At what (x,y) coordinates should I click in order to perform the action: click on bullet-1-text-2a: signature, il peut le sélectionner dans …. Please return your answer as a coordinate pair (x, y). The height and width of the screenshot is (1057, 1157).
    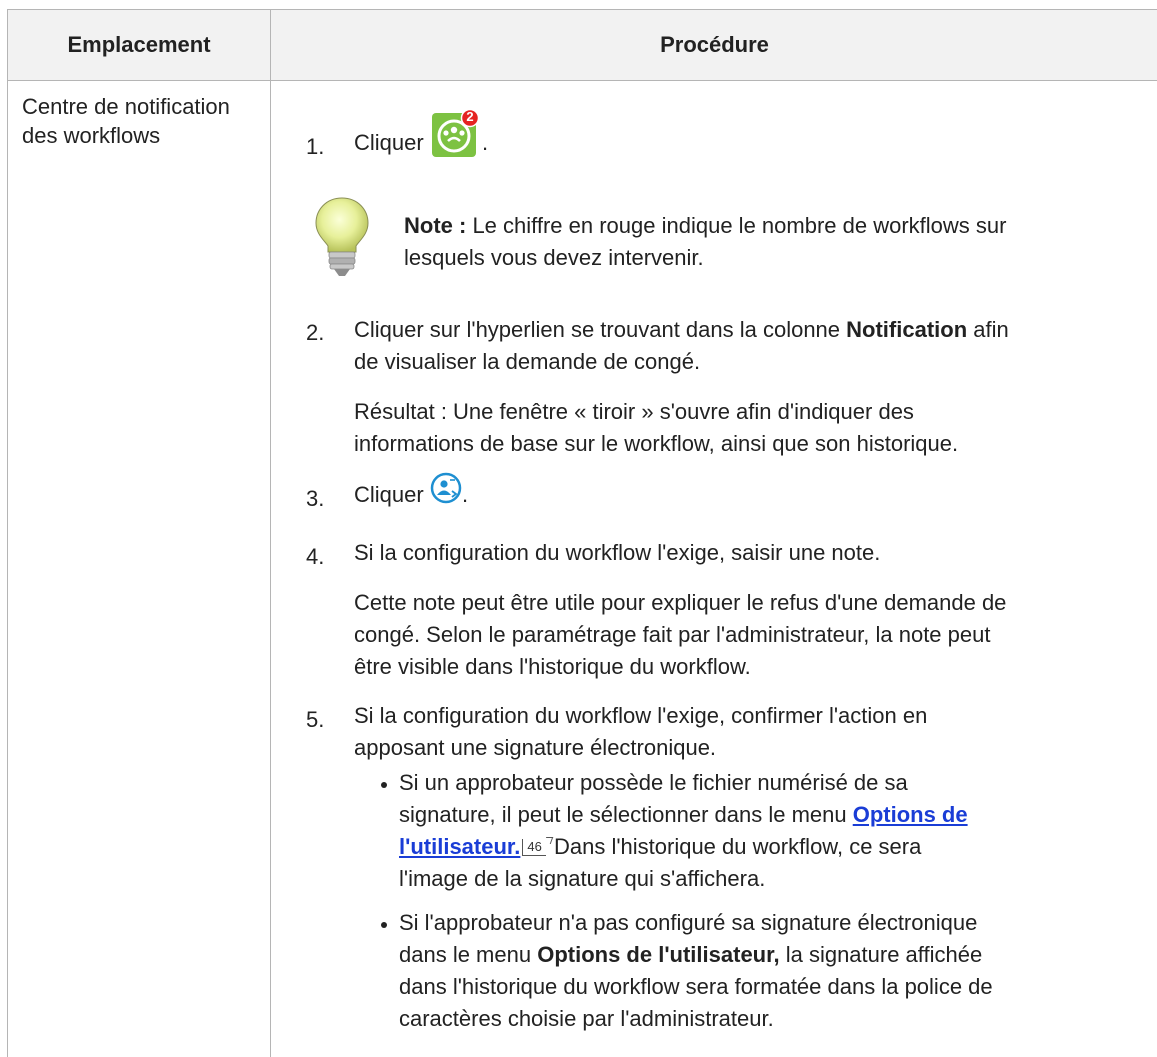
    Looking at the image, I should click on (626, 814).